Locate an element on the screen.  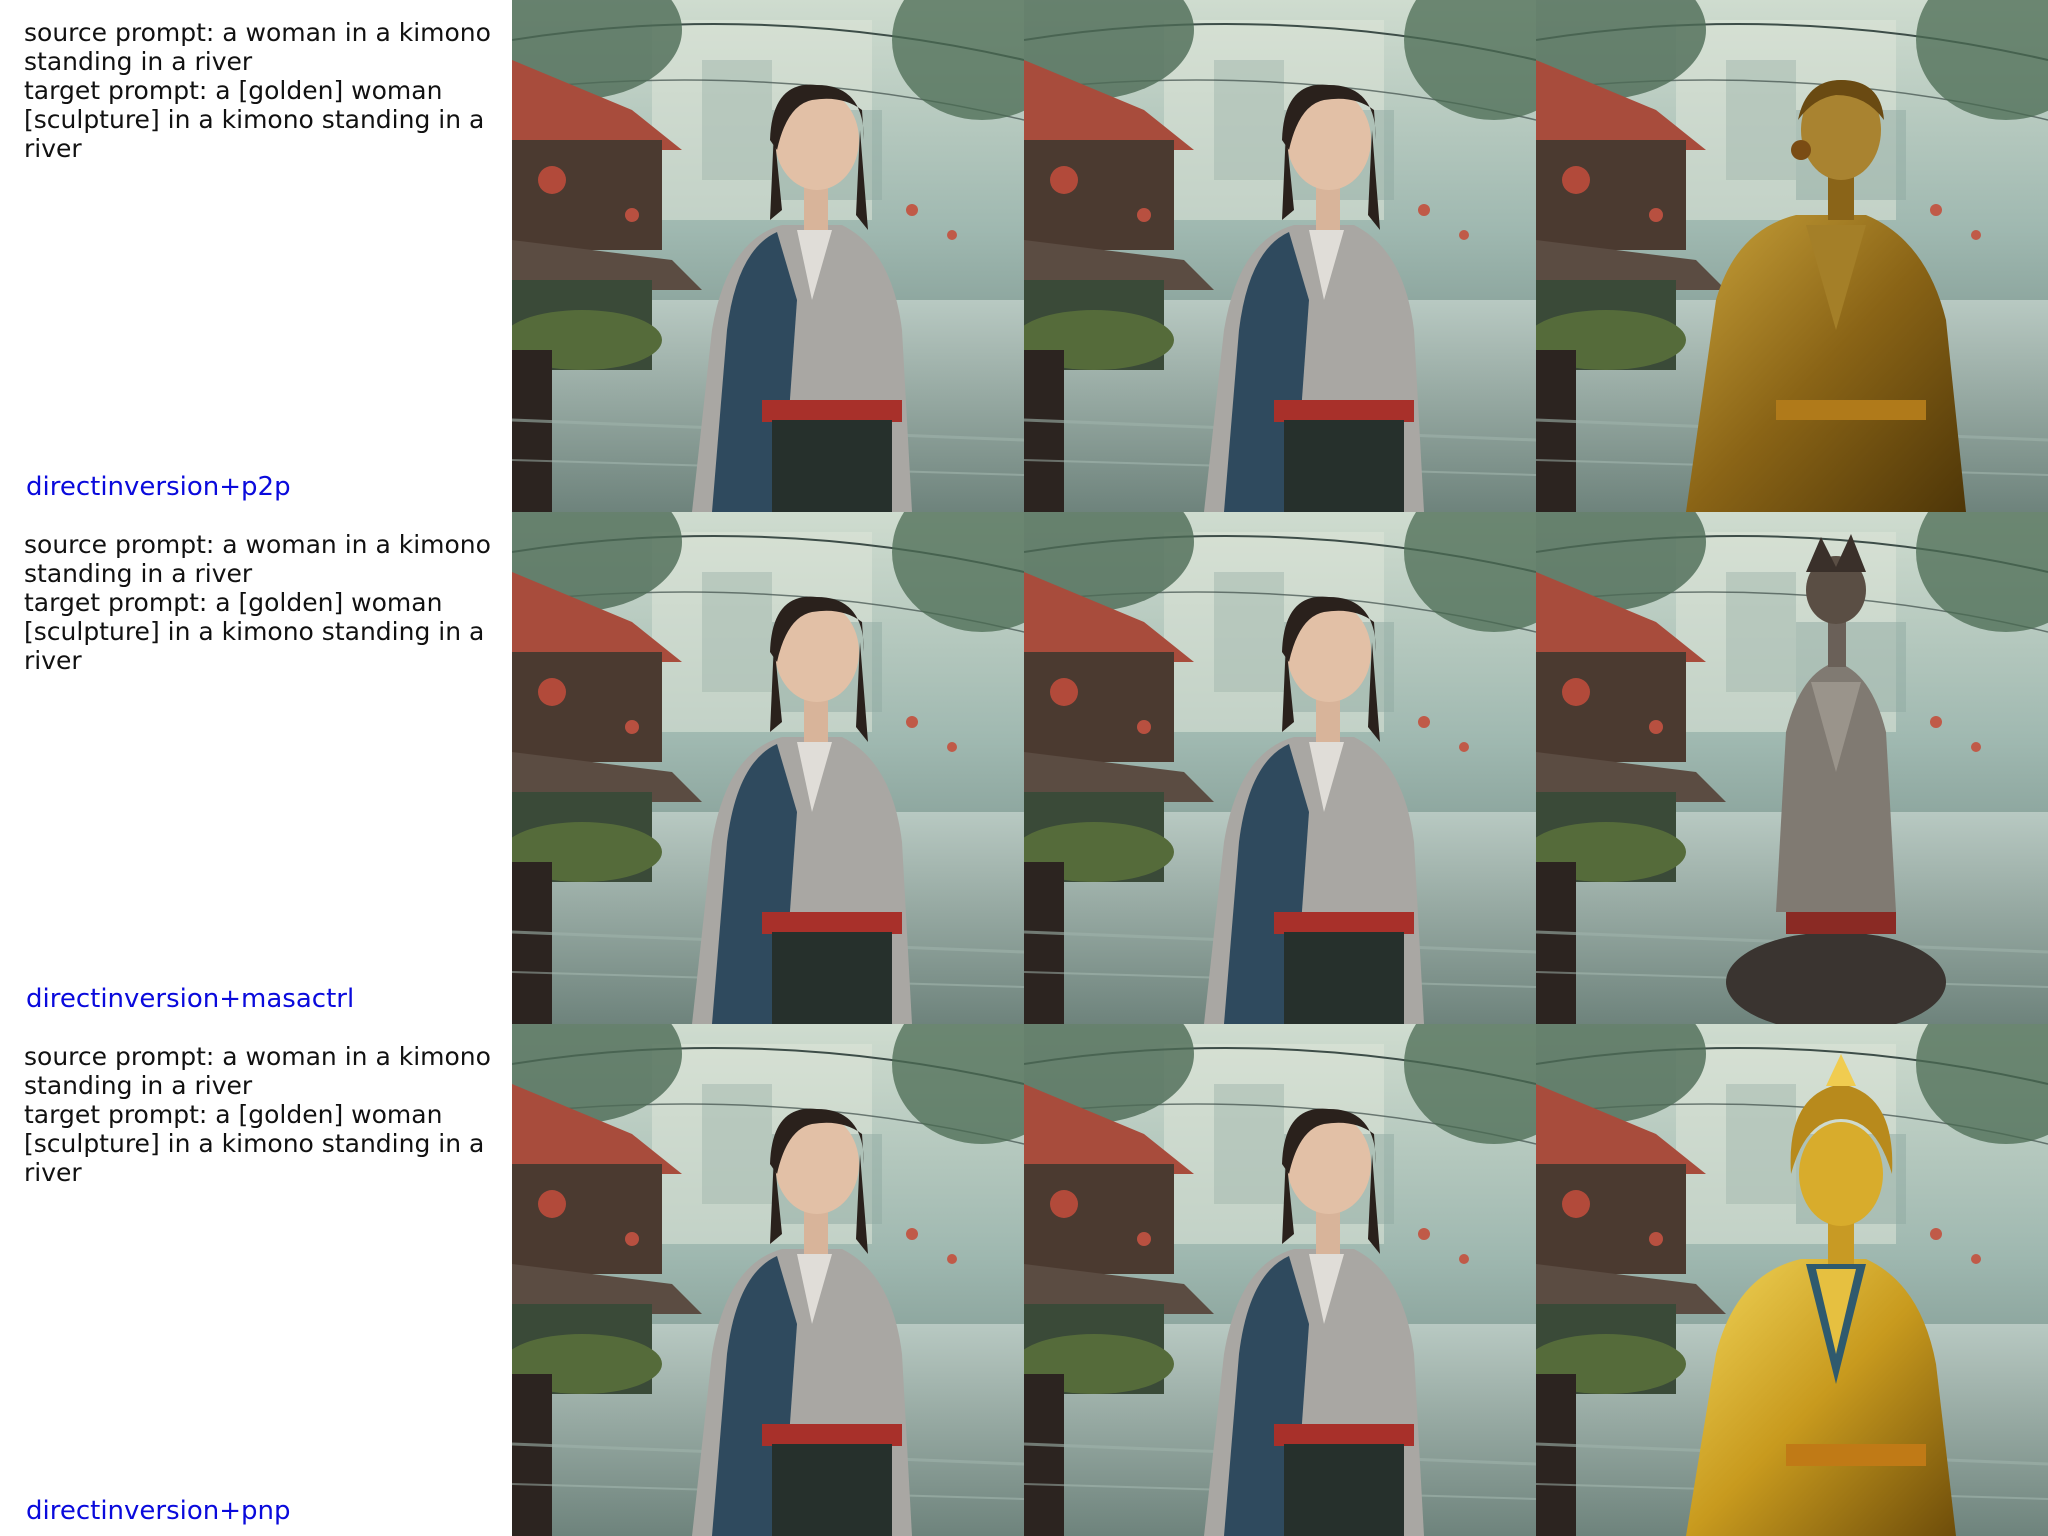
method-label: directinversion+masactrl is located at coordinates (190, 999).